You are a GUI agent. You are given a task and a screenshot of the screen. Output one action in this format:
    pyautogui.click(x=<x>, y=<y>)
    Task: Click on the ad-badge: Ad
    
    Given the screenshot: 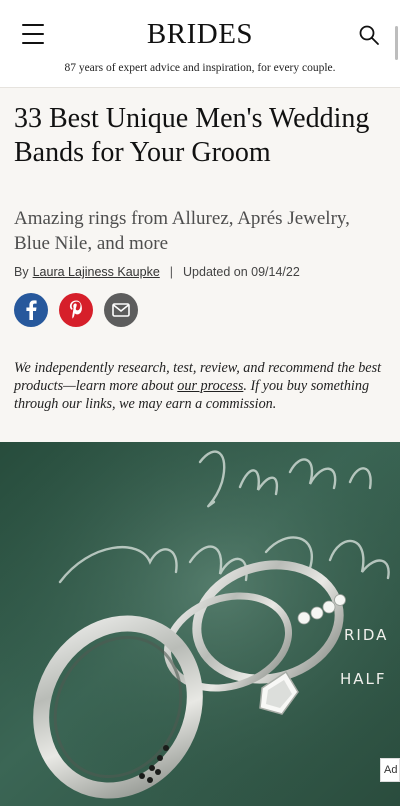 What is the action you would take?
    pyautogui.click(x=390, y=770)
    